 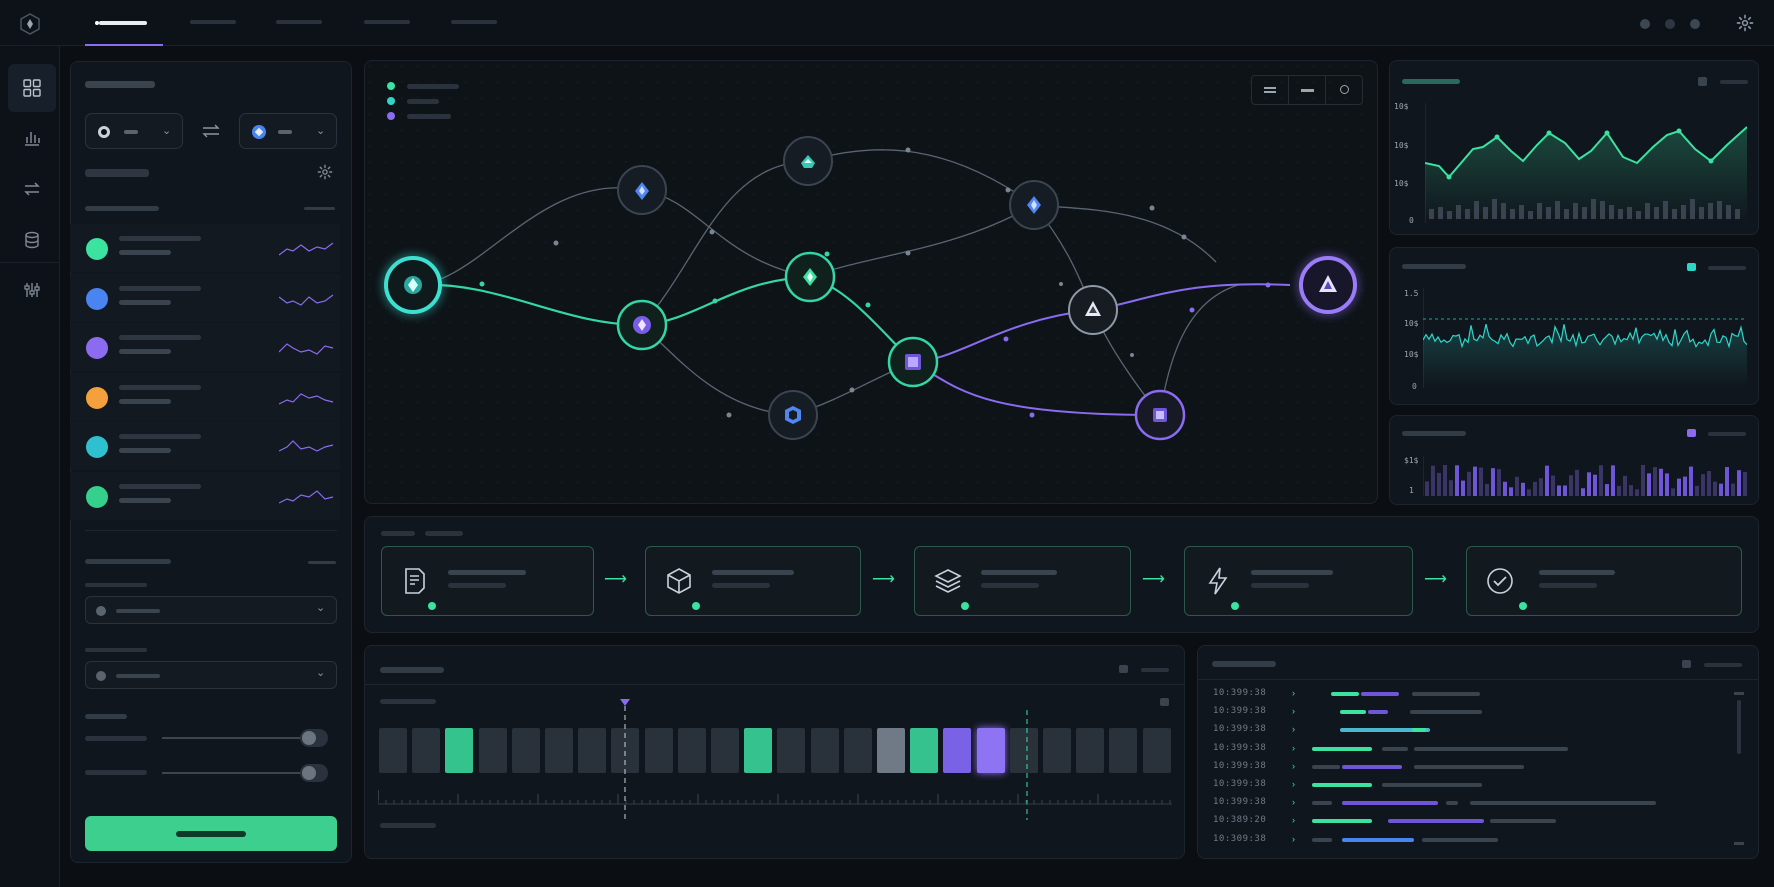 What do you see at coordinates (1702, 81) in the screenshot?
I see `expand-icon` at bounding box center [1702, 81].